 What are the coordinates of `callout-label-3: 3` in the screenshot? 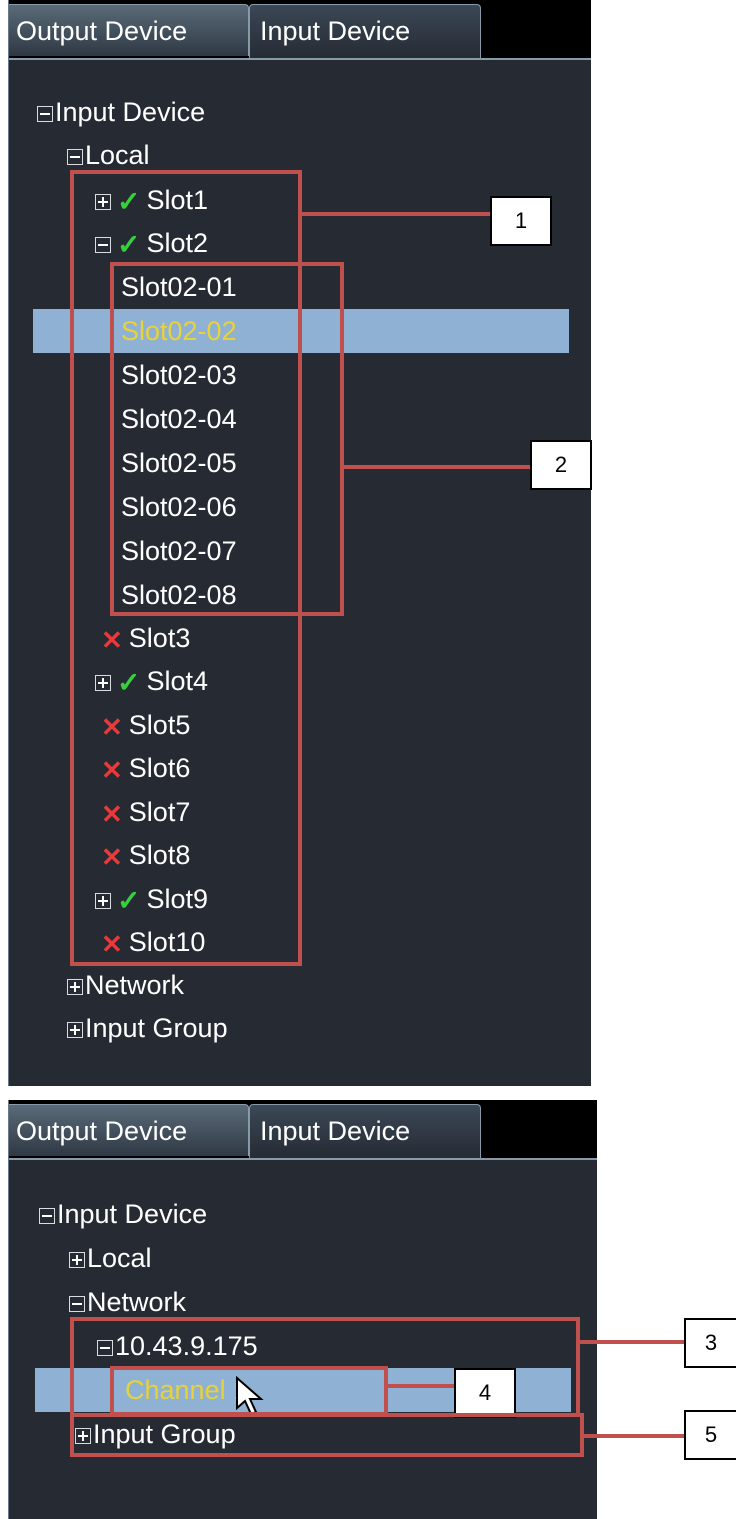 It's located at (710, 1343).